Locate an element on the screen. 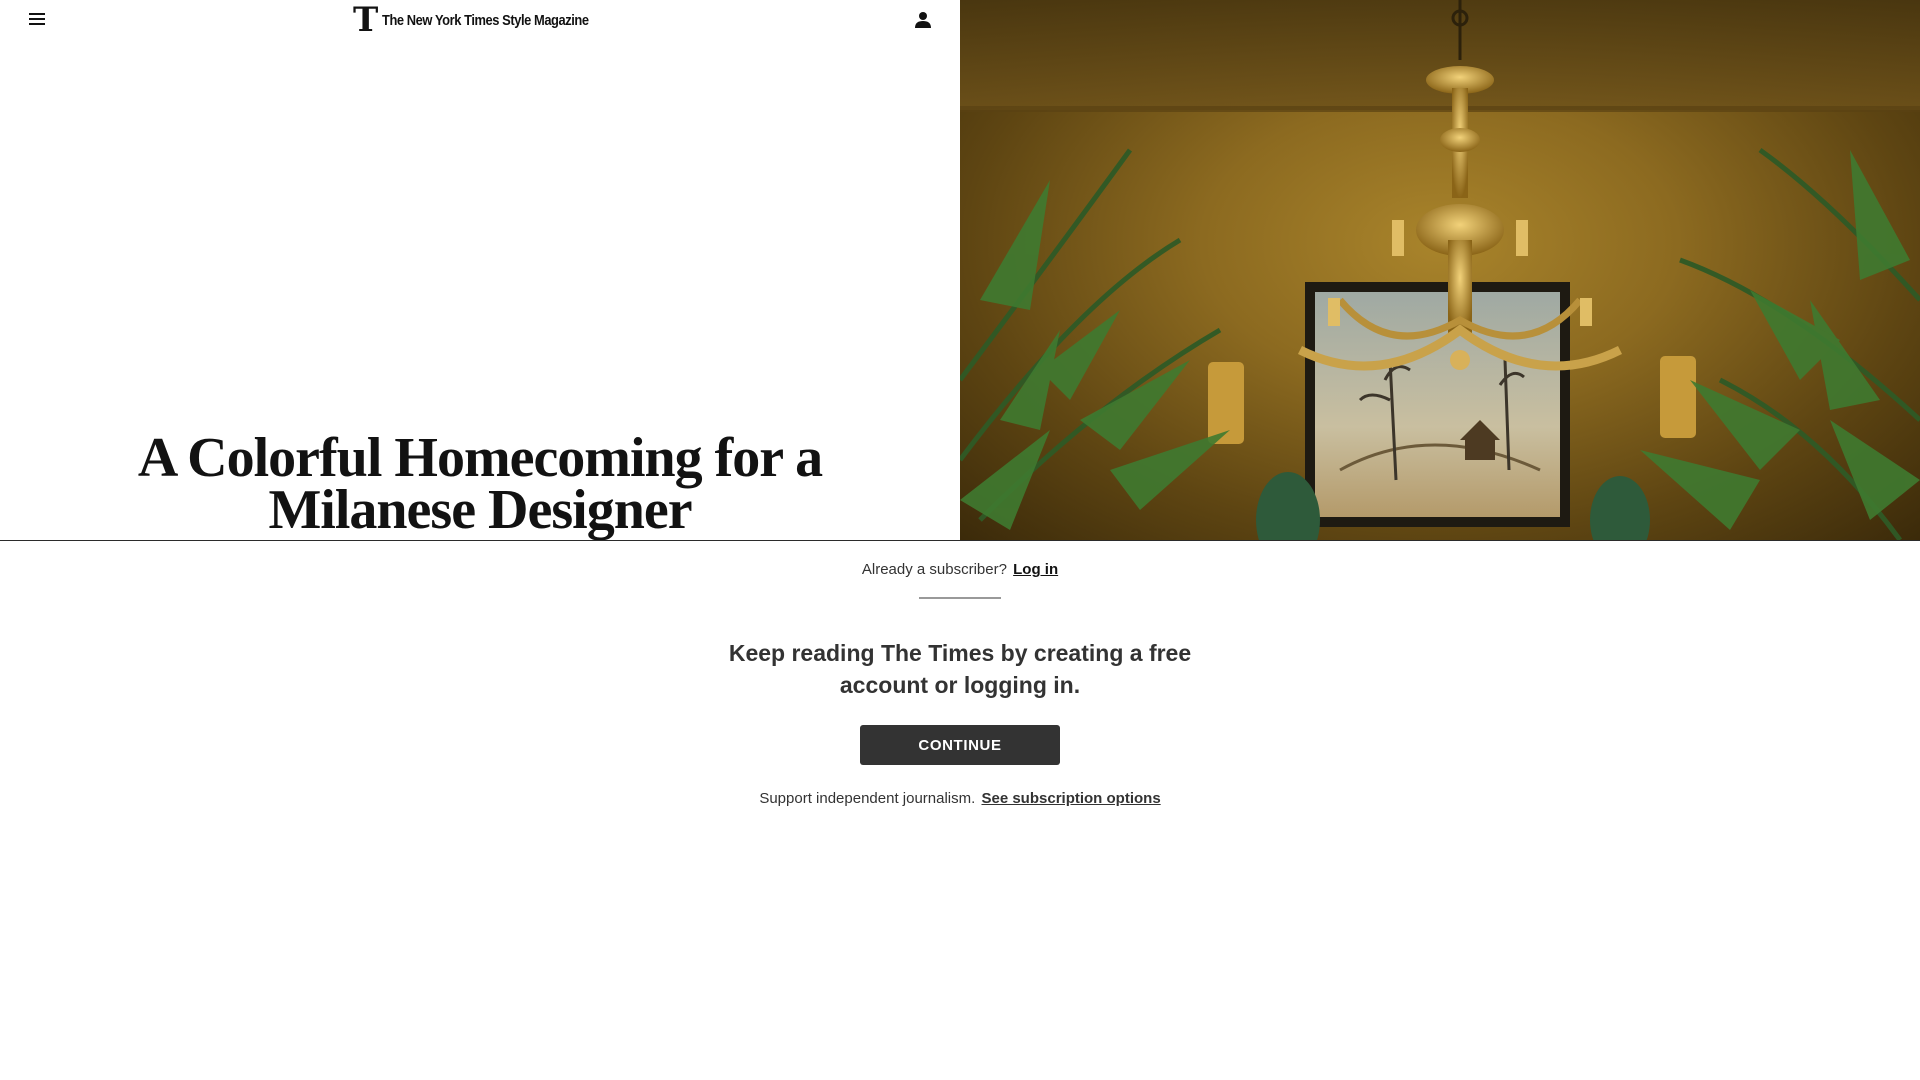 Image resolution: width=1920 pixels, height=1080 pixels. log-in-link: Log in is located at coordinates (1035, 569).